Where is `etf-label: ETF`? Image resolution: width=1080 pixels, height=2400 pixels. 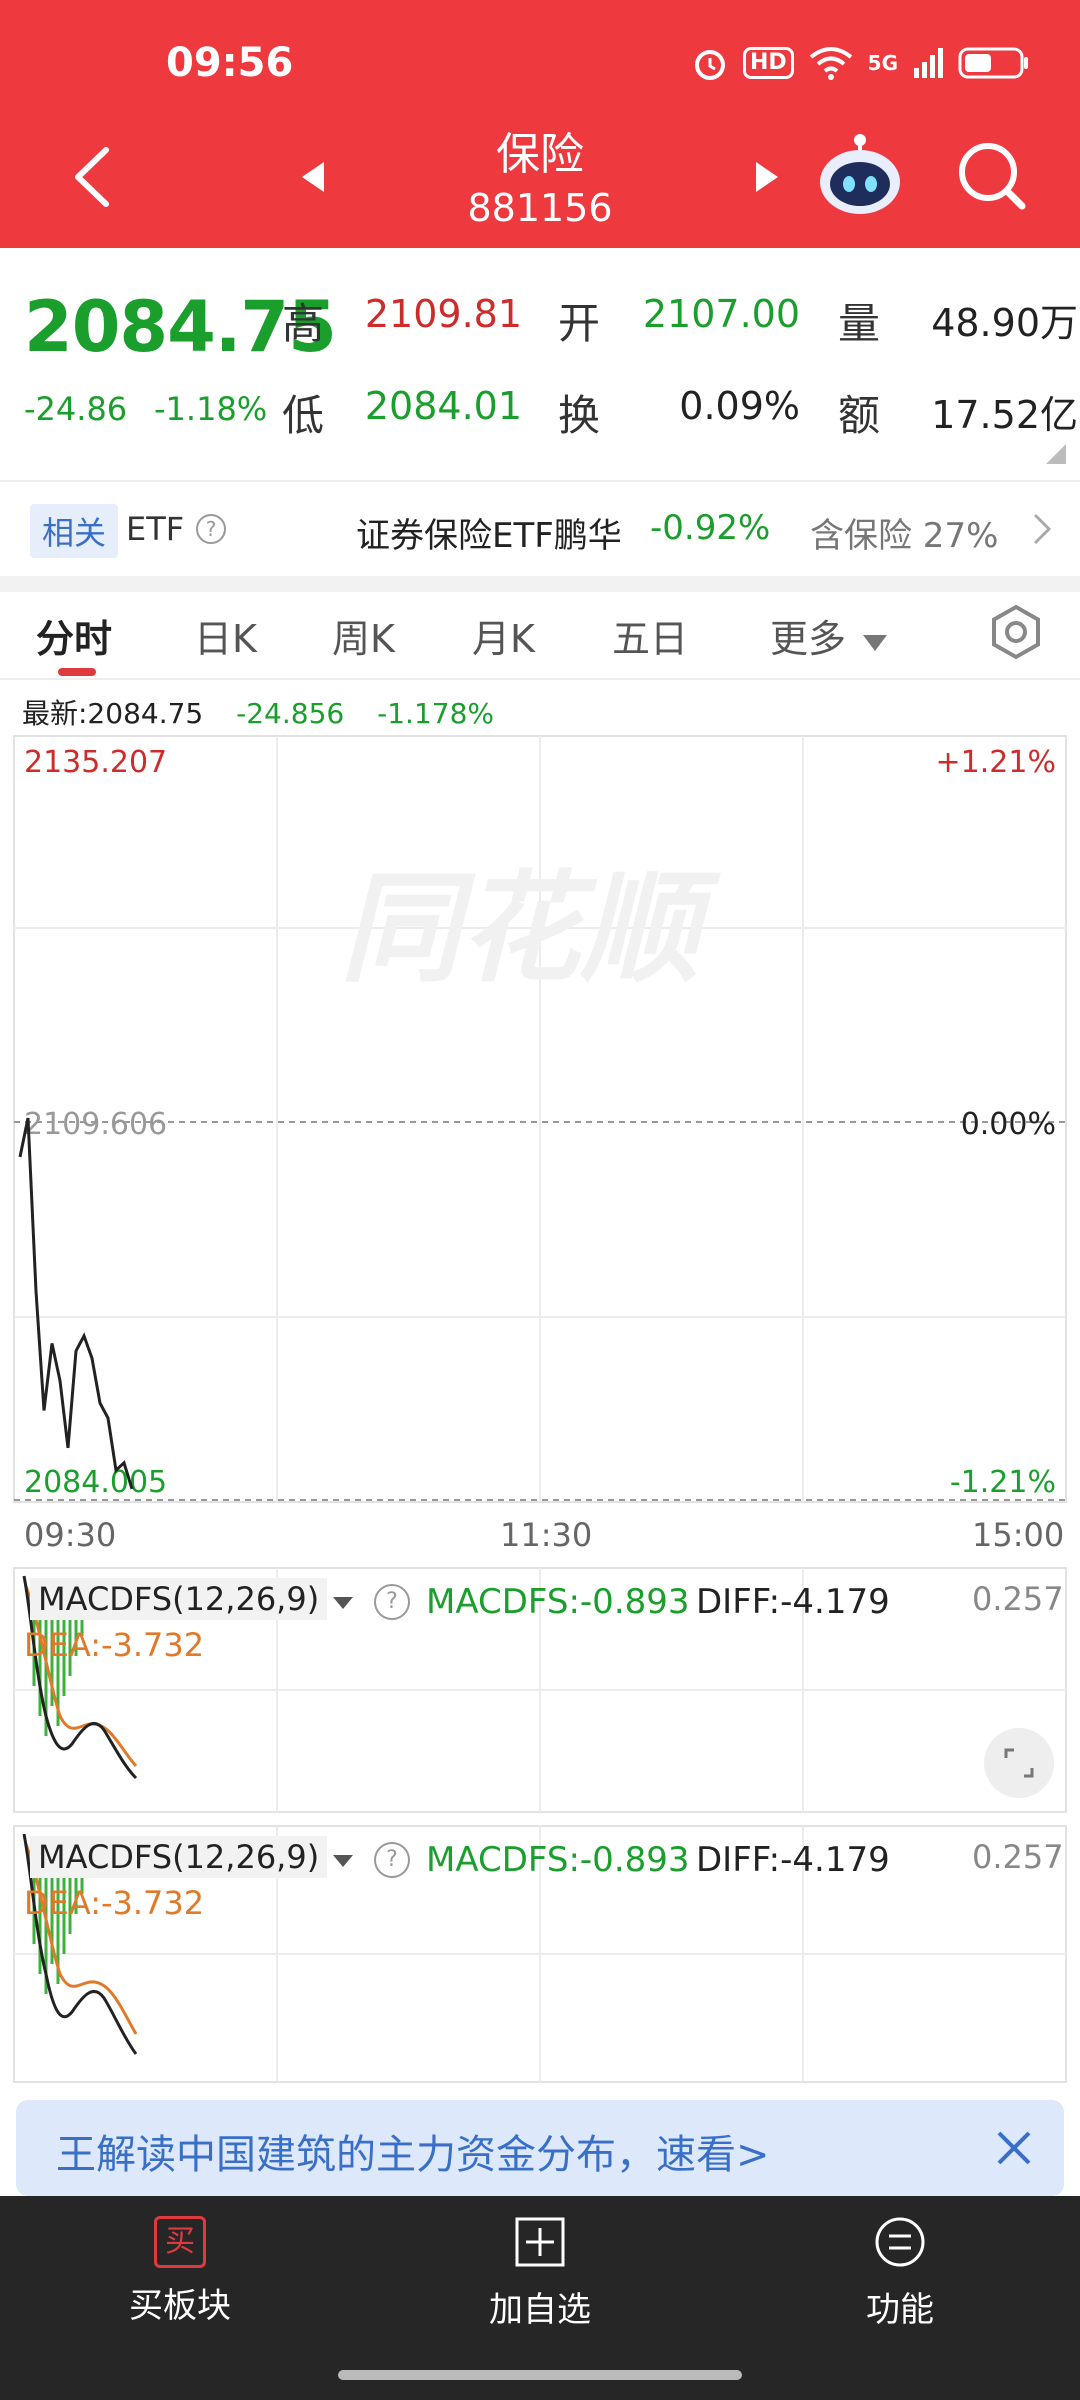
etf-label: ETF is located at coordinates (155, 529).